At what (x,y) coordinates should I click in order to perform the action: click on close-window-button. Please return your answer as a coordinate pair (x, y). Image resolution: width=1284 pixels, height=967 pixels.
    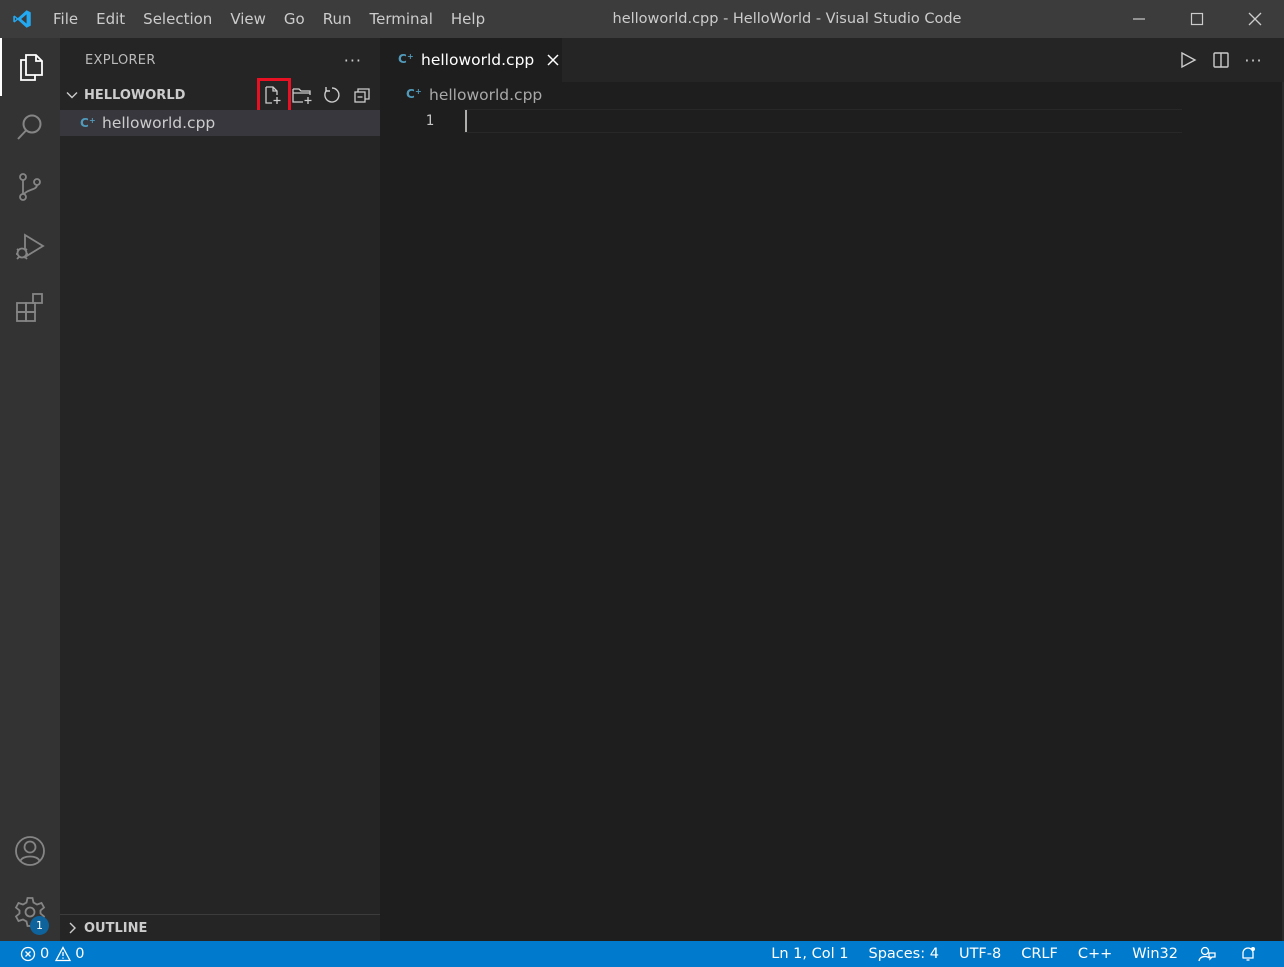
    Looking at the image, I should click on (1255, 19).